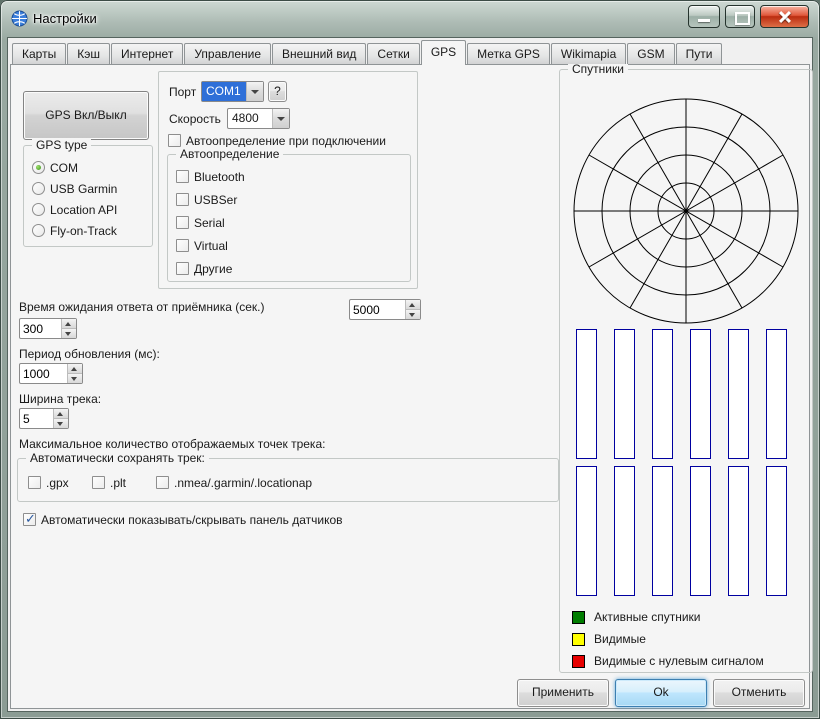 This screenshot has height=719, width=820. What do you see at coordinates (117, 458) in the screenshot?
I see `autosave-track-legend: Автоматически сохранять трек:` at bounding box center [117, 458].